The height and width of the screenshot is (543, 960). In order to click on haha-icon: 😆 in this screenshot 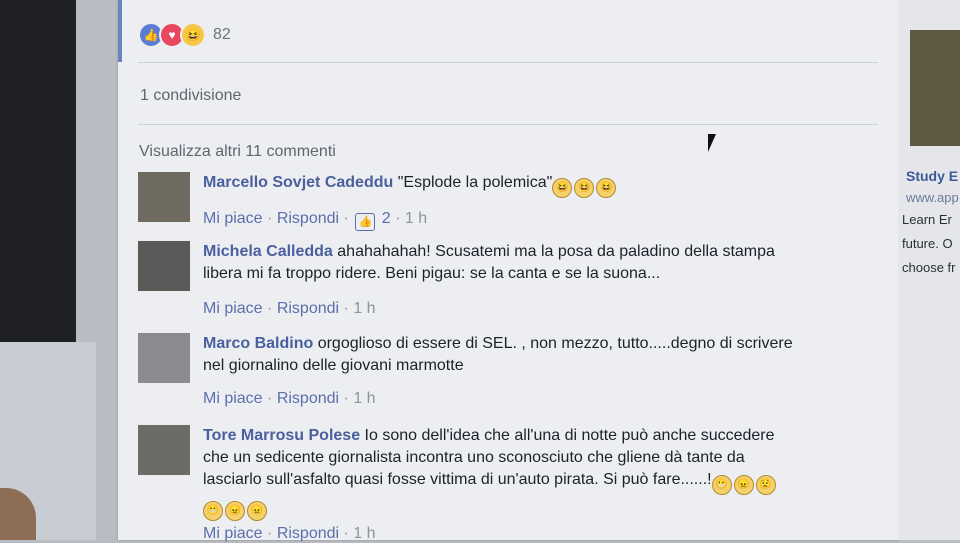, I will do `click(193, 35)`.